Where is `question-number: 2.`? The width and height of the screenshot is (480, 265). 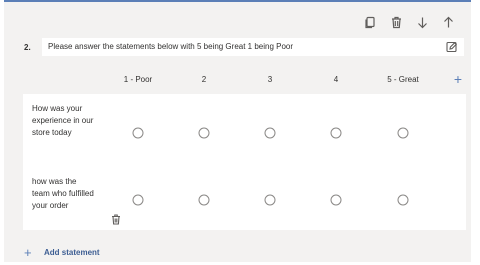 question-number: 2. is located at coordinates (27, 47).